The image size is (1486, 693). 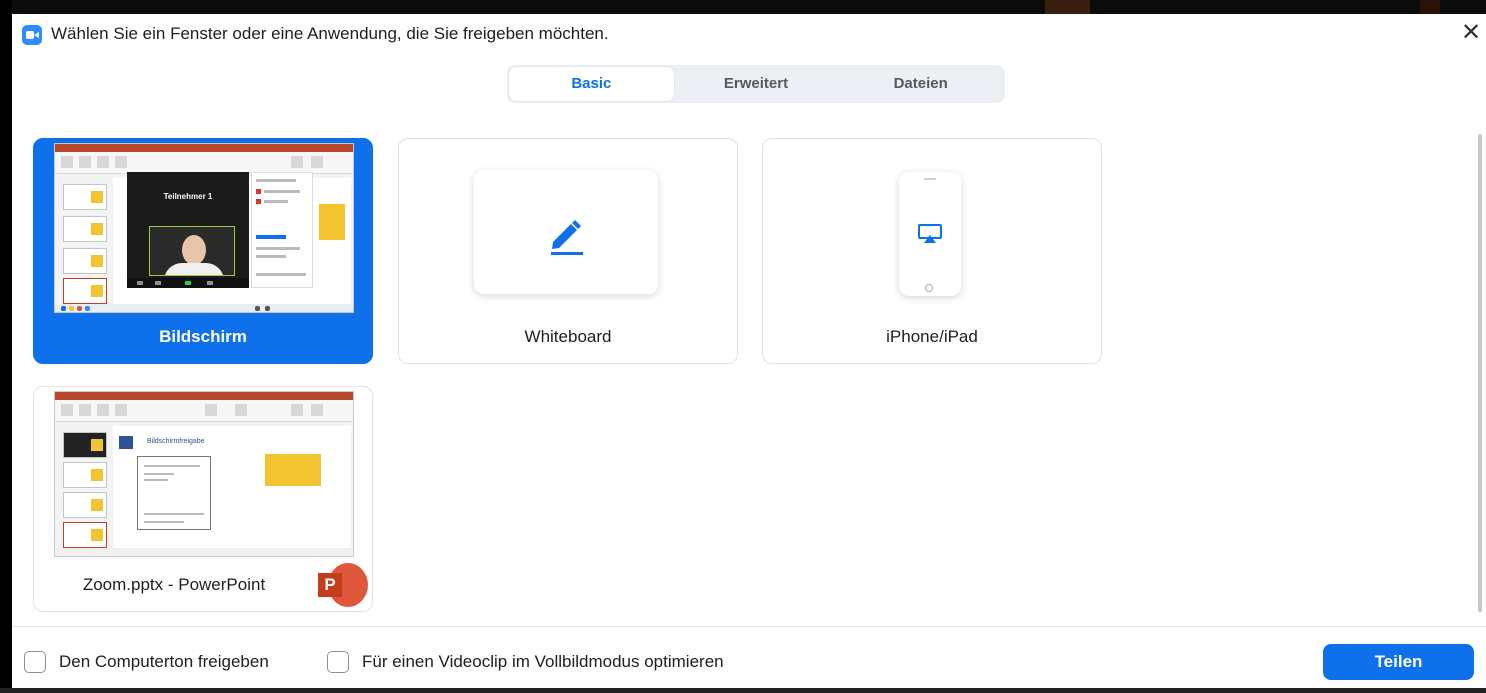 I want to click on phone-preview, so click(x=930, y=234).